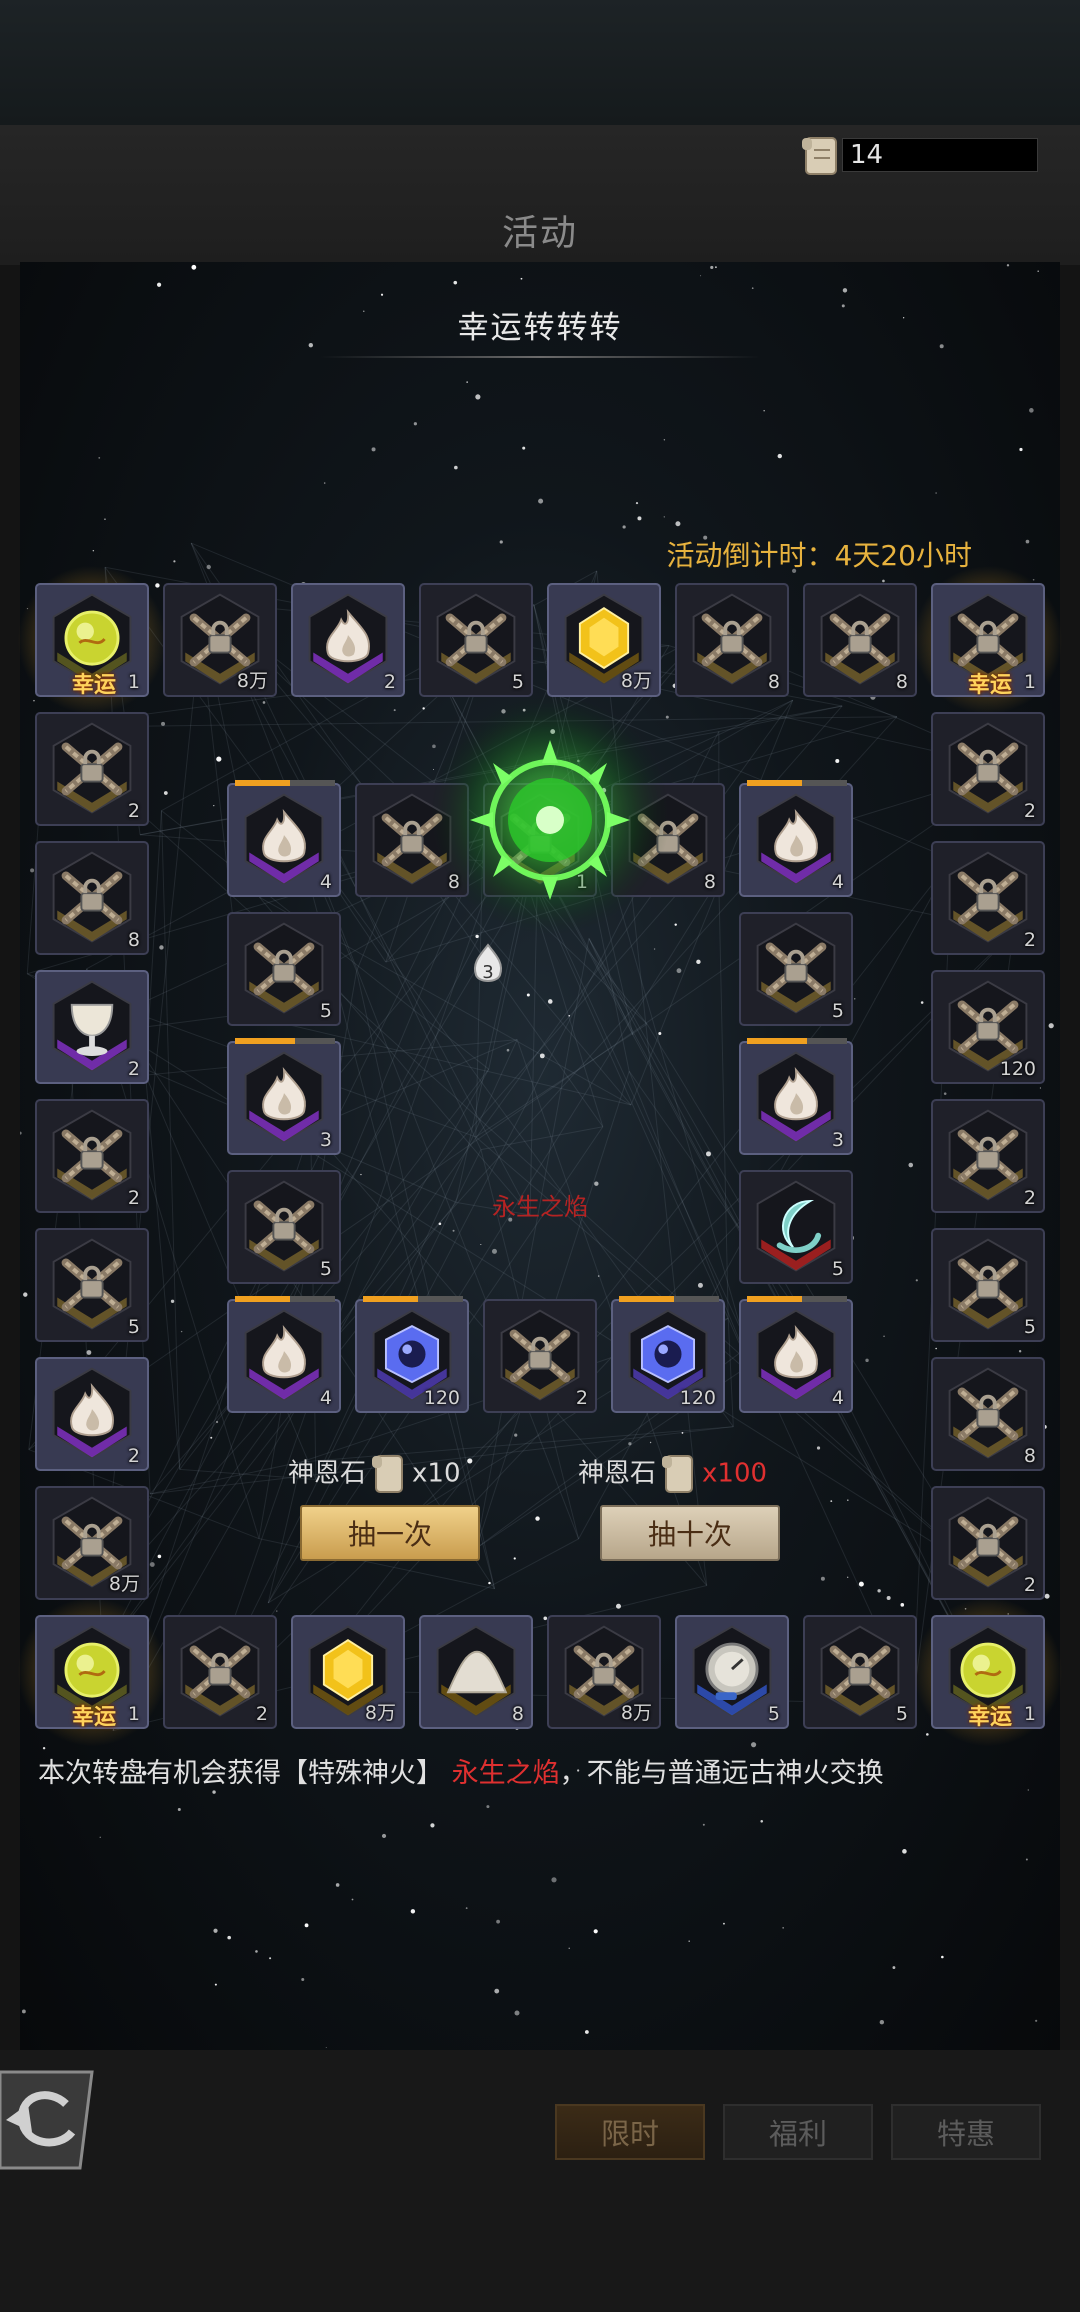 Image resolution: width=1080 pixels, height=2312 pixels. I want to click on reward-tile-inner-top-0: 4, so click(284, 838).